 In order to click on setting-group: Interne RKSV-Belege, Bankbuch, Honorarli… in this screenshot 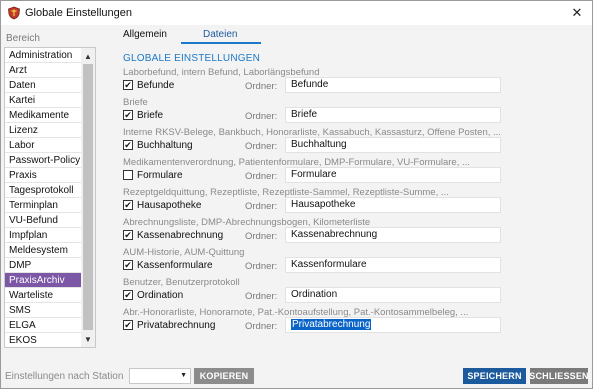, I will do `click(319, 142)`.